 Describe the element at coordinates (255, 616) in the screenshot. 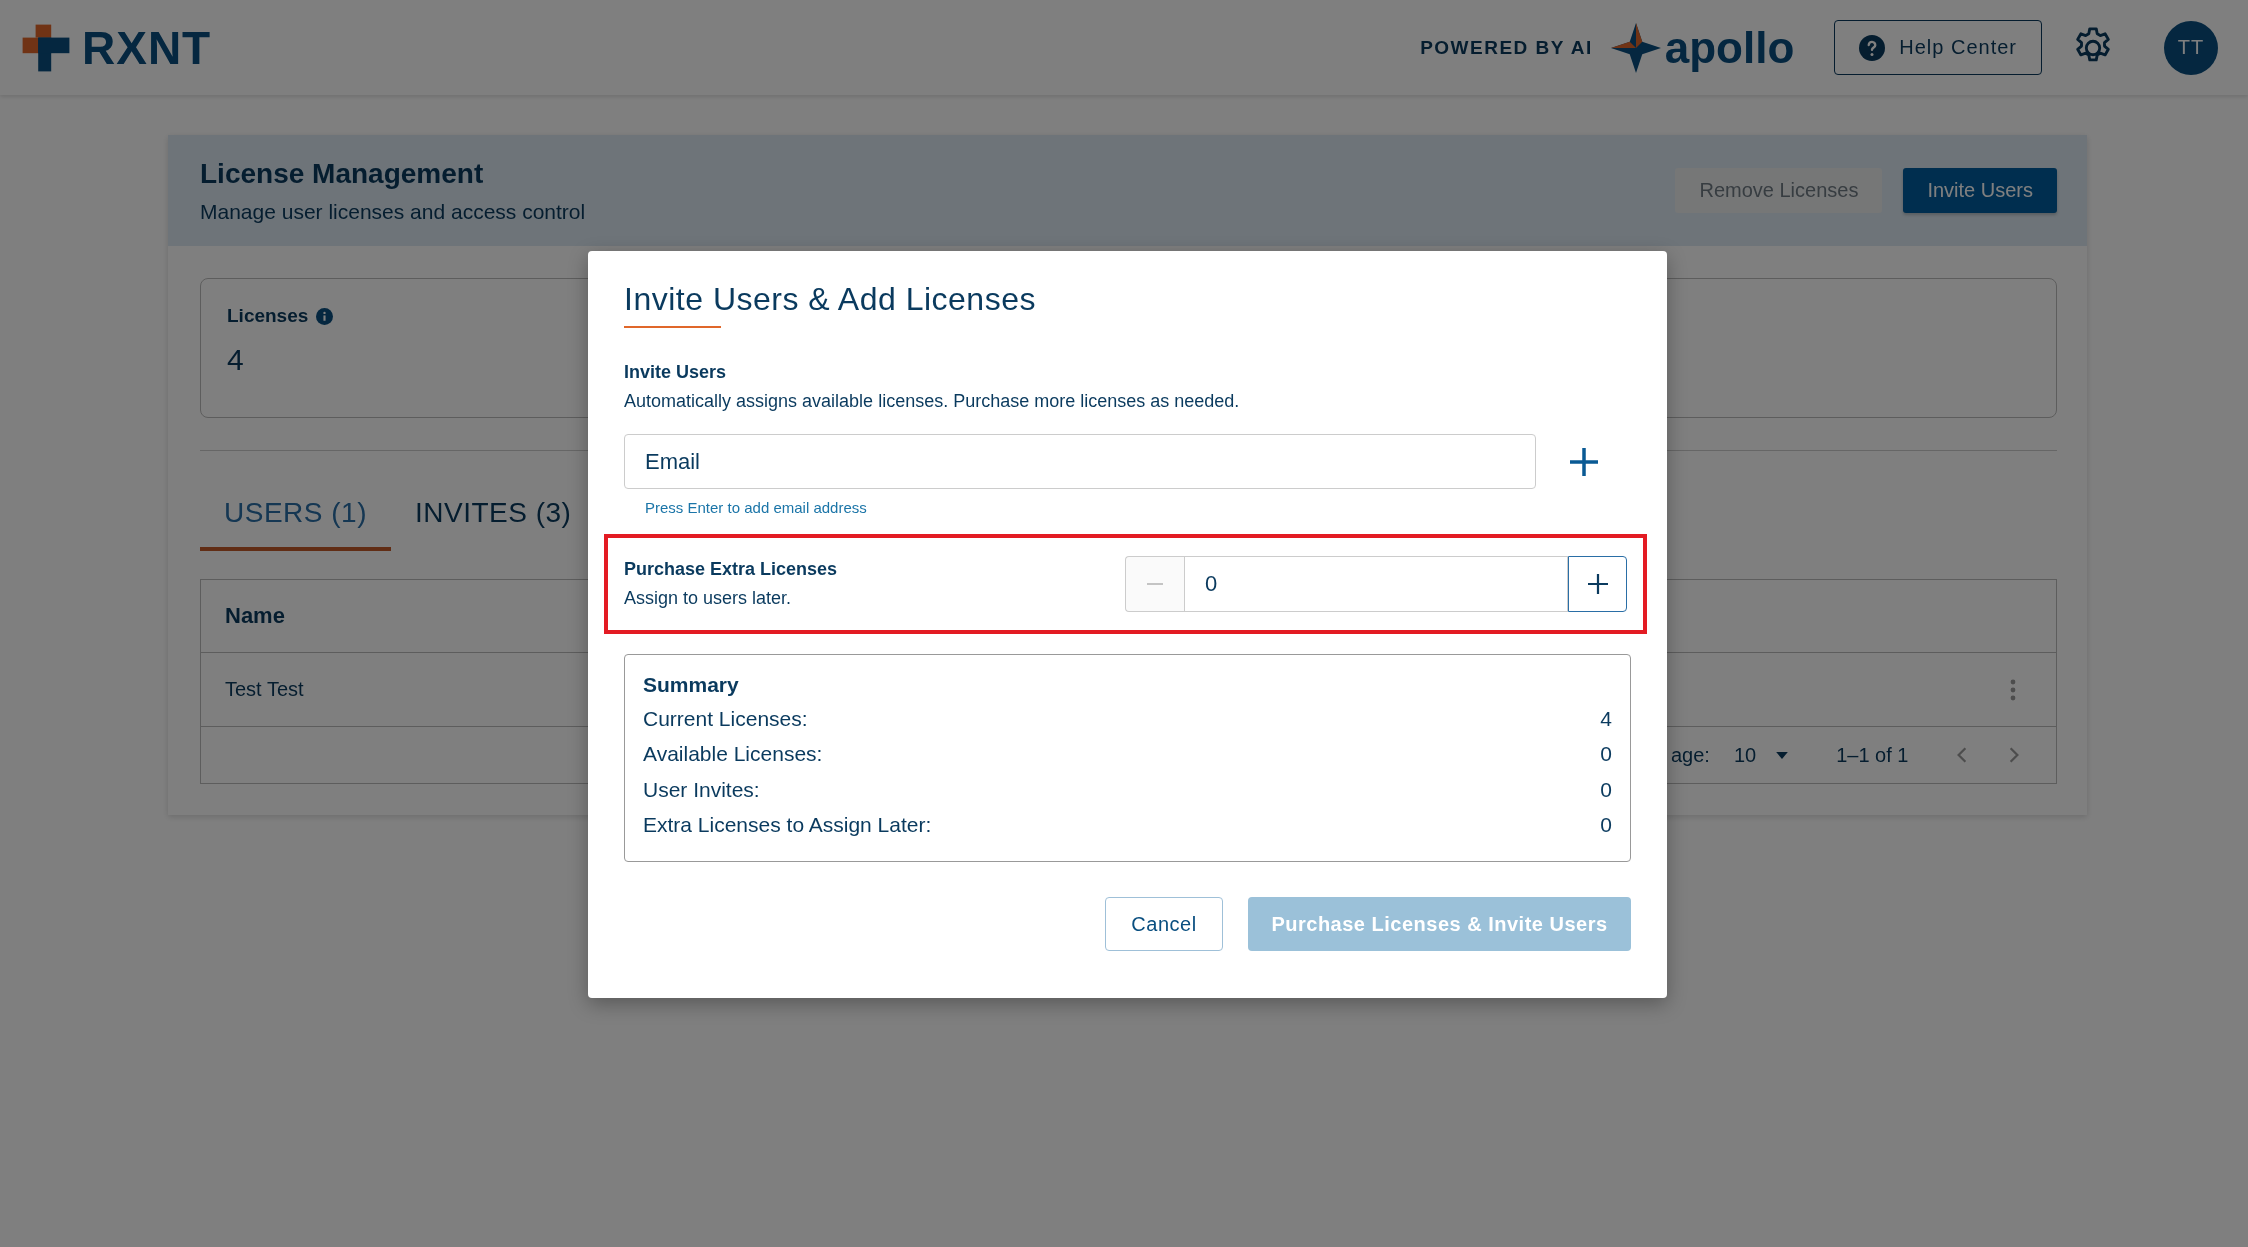

I see `column-header: Name` at that location.